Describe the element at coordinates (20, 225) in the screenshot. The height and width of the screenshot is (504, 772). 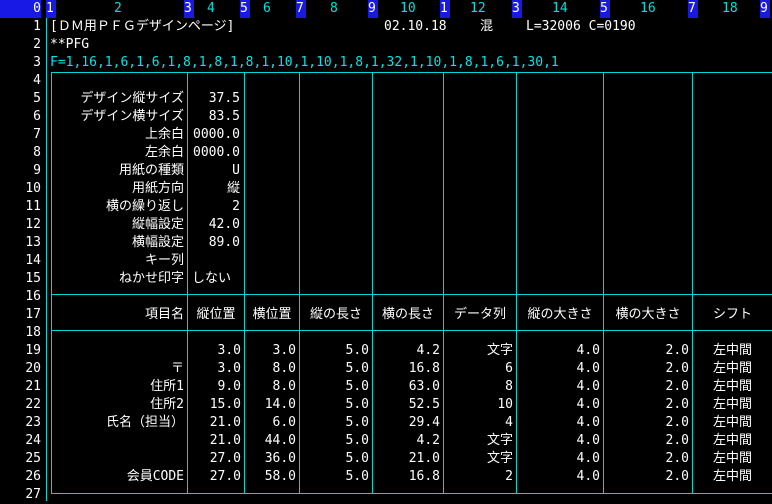
I see `line-number: 12` at that location.